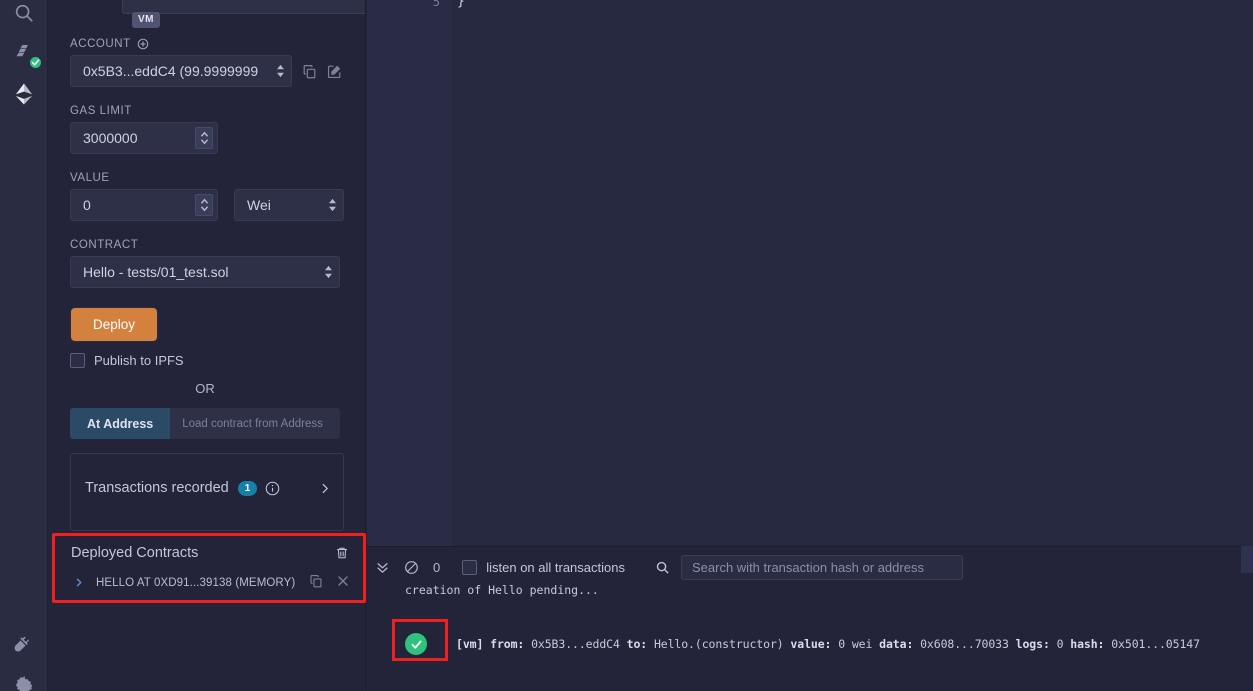  Describe the element at coordinates (143, 44) in the screenshot. I see `plus-circle-icon` at that location.